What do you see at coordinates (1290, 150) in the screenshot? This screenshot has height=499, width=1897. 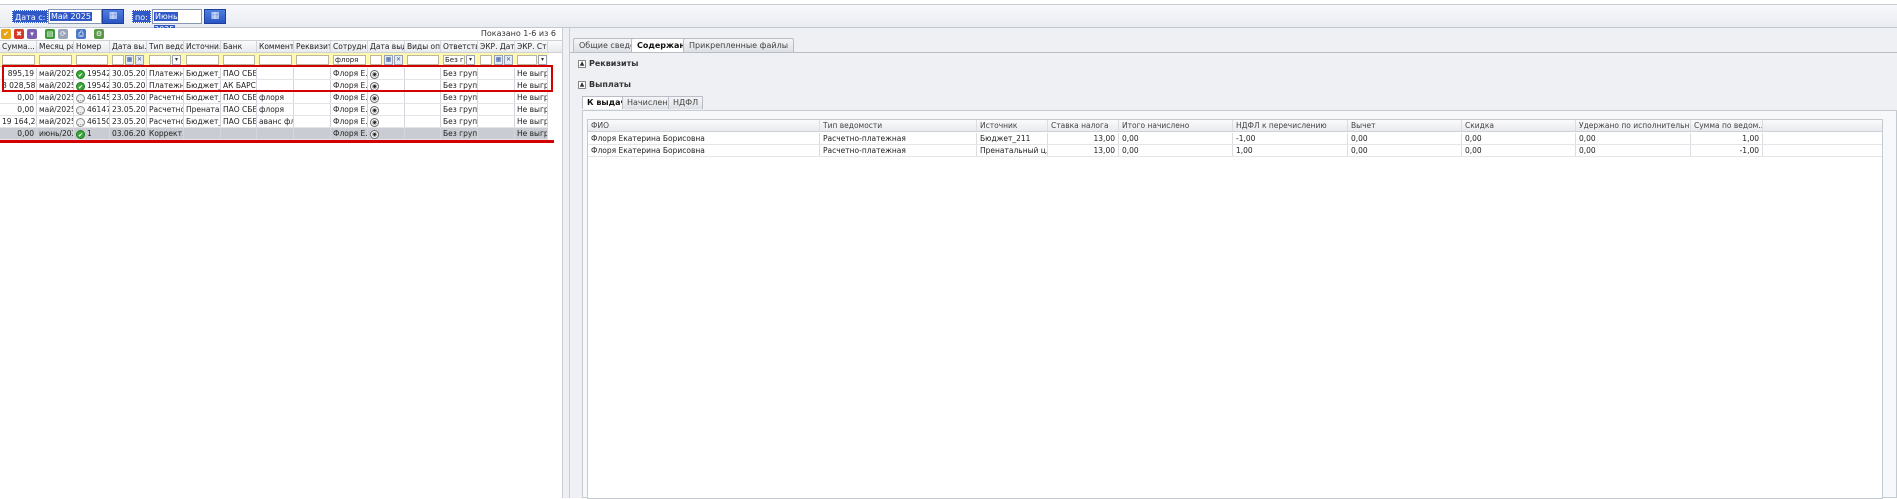 I see `cell-ndfl-transfer: 1,00` at bounding box center [1290, 150].